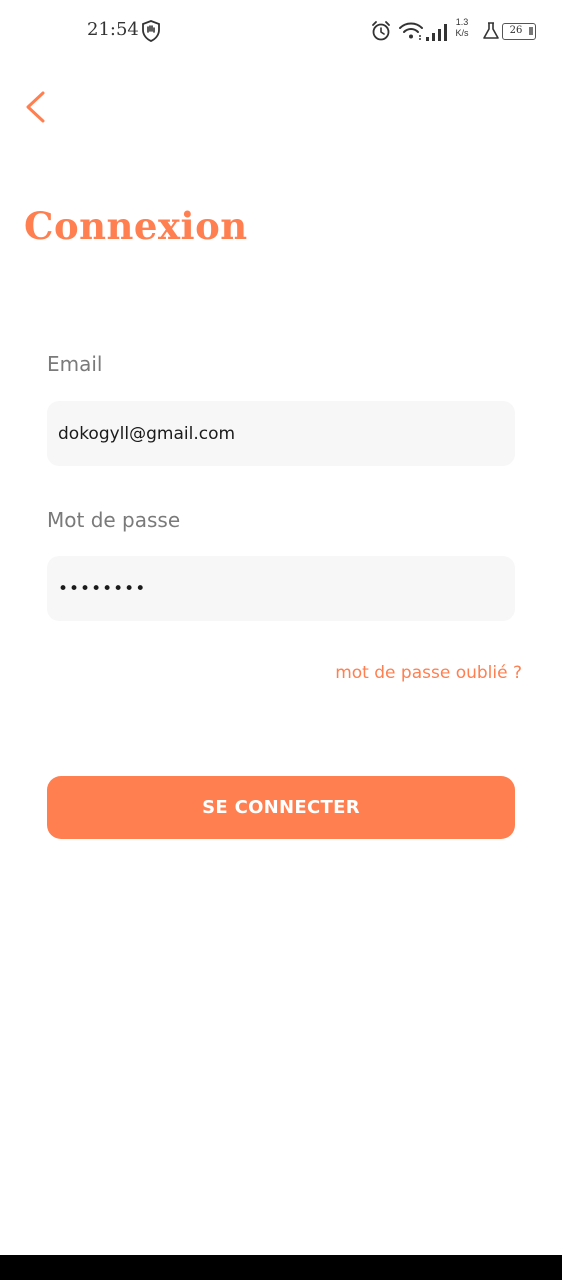 The width and height of the screenshot is (562, 1280). Describe the element at coordinates (114, 520) in the screenshot. I see `password-label: Mot de passe` at that location.